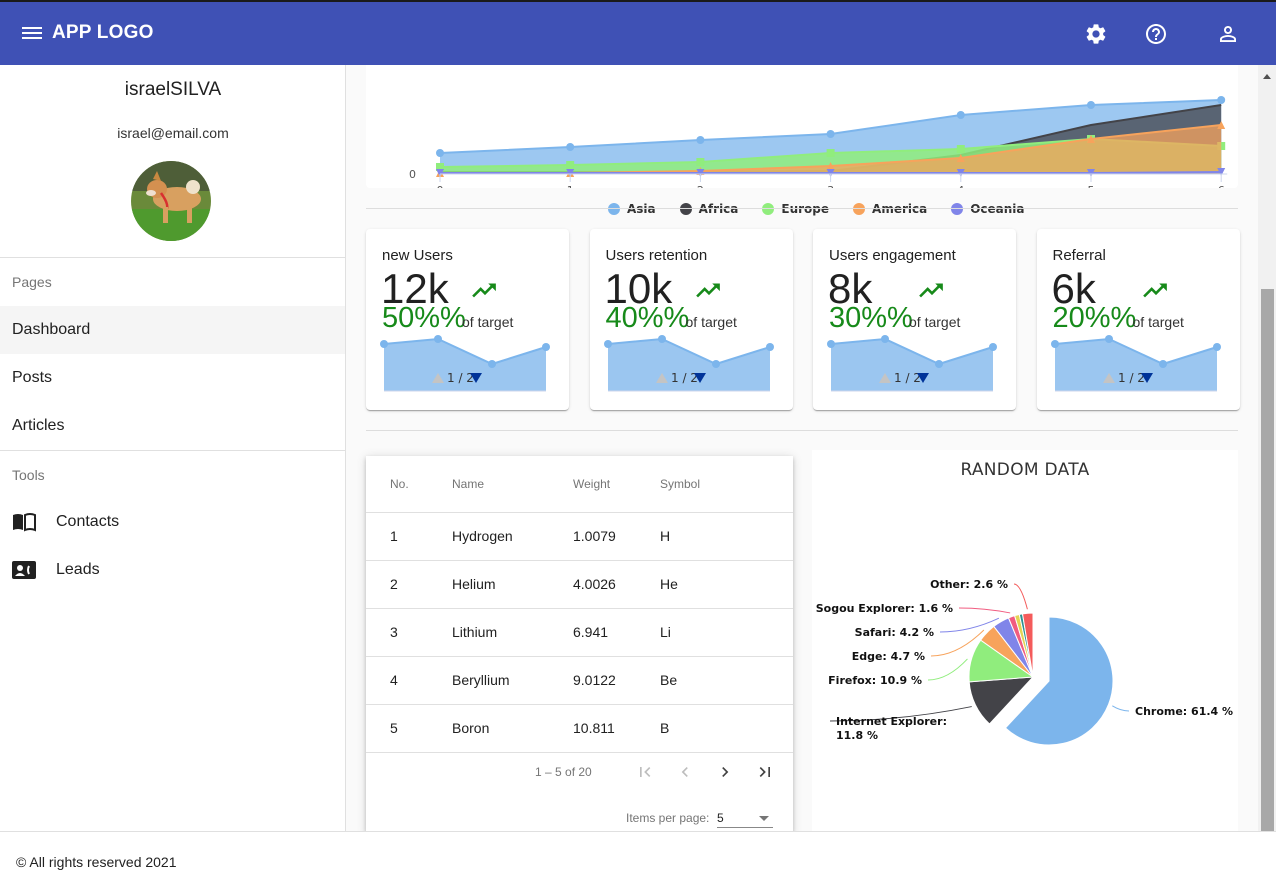 The width and height of the screenshot is (1276, 890). Describe the element at coordinates (1091, 186) in the screenshot. I see `x-tick-label: 5` at that location.